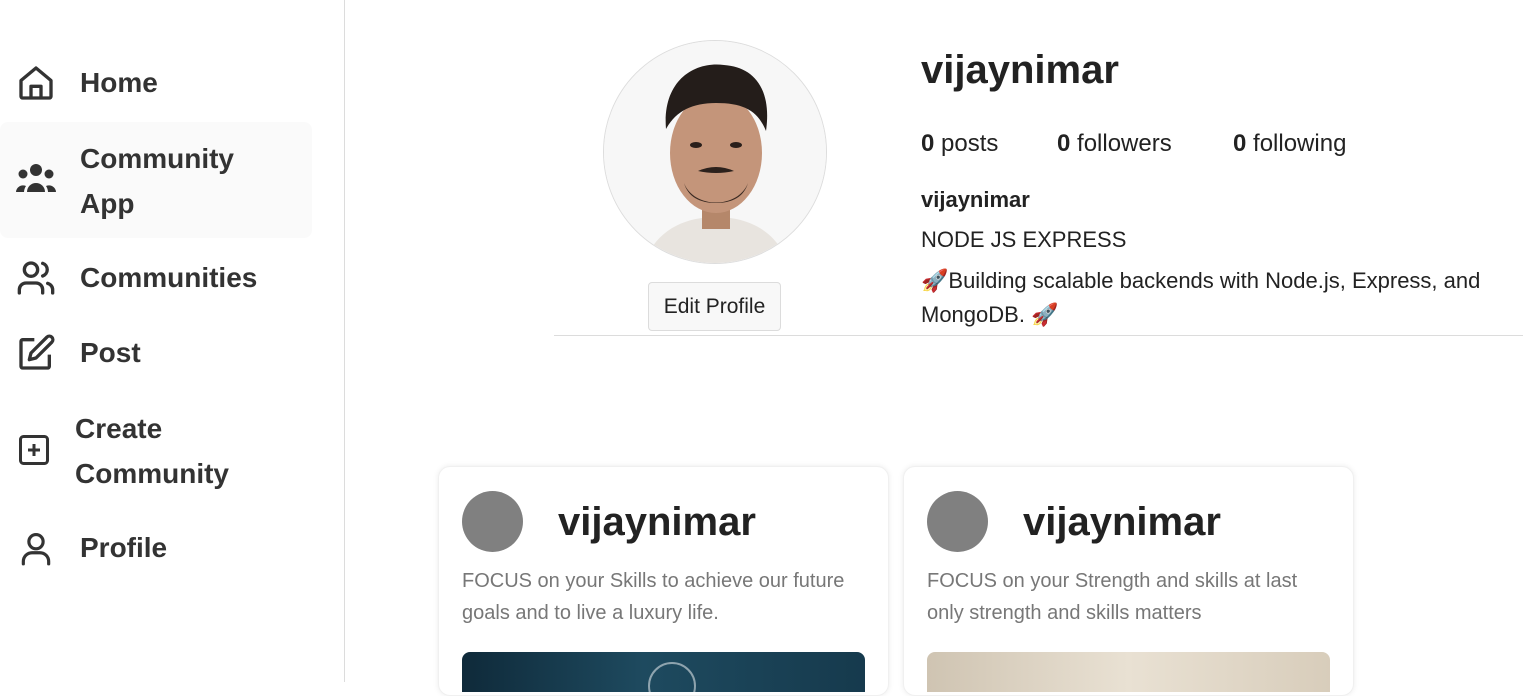  Describe the element at coordinates (1300, 143) in the screenshot. I see `following-label: following` at that location.